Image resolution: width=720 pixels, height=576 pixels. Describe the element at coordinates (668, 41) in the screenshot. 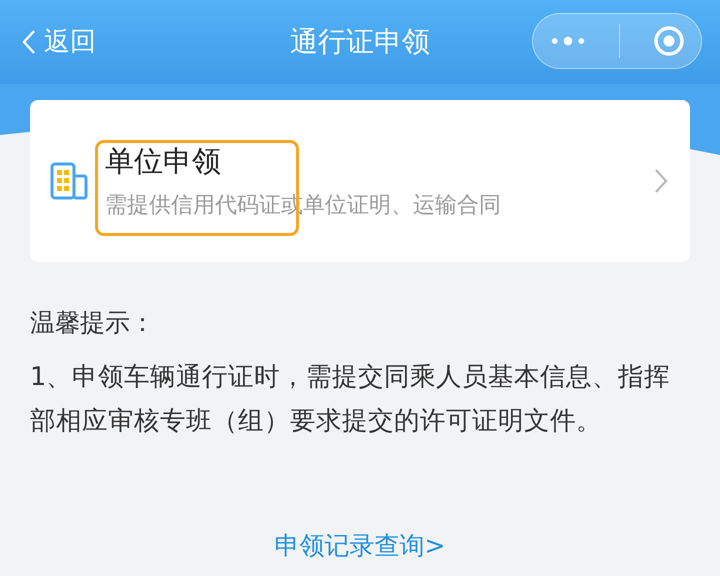

I see `close-icon` at that location.